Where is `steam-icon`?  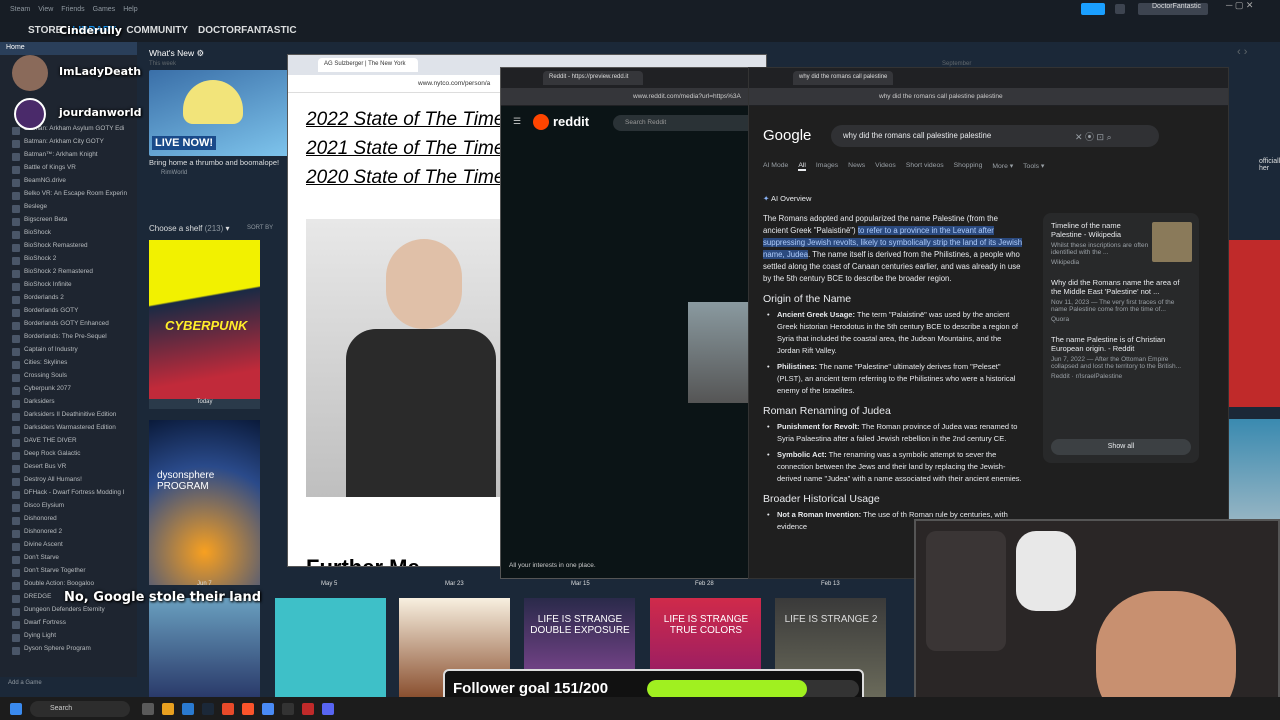
steam-icon is located at coordinates (208, 708).